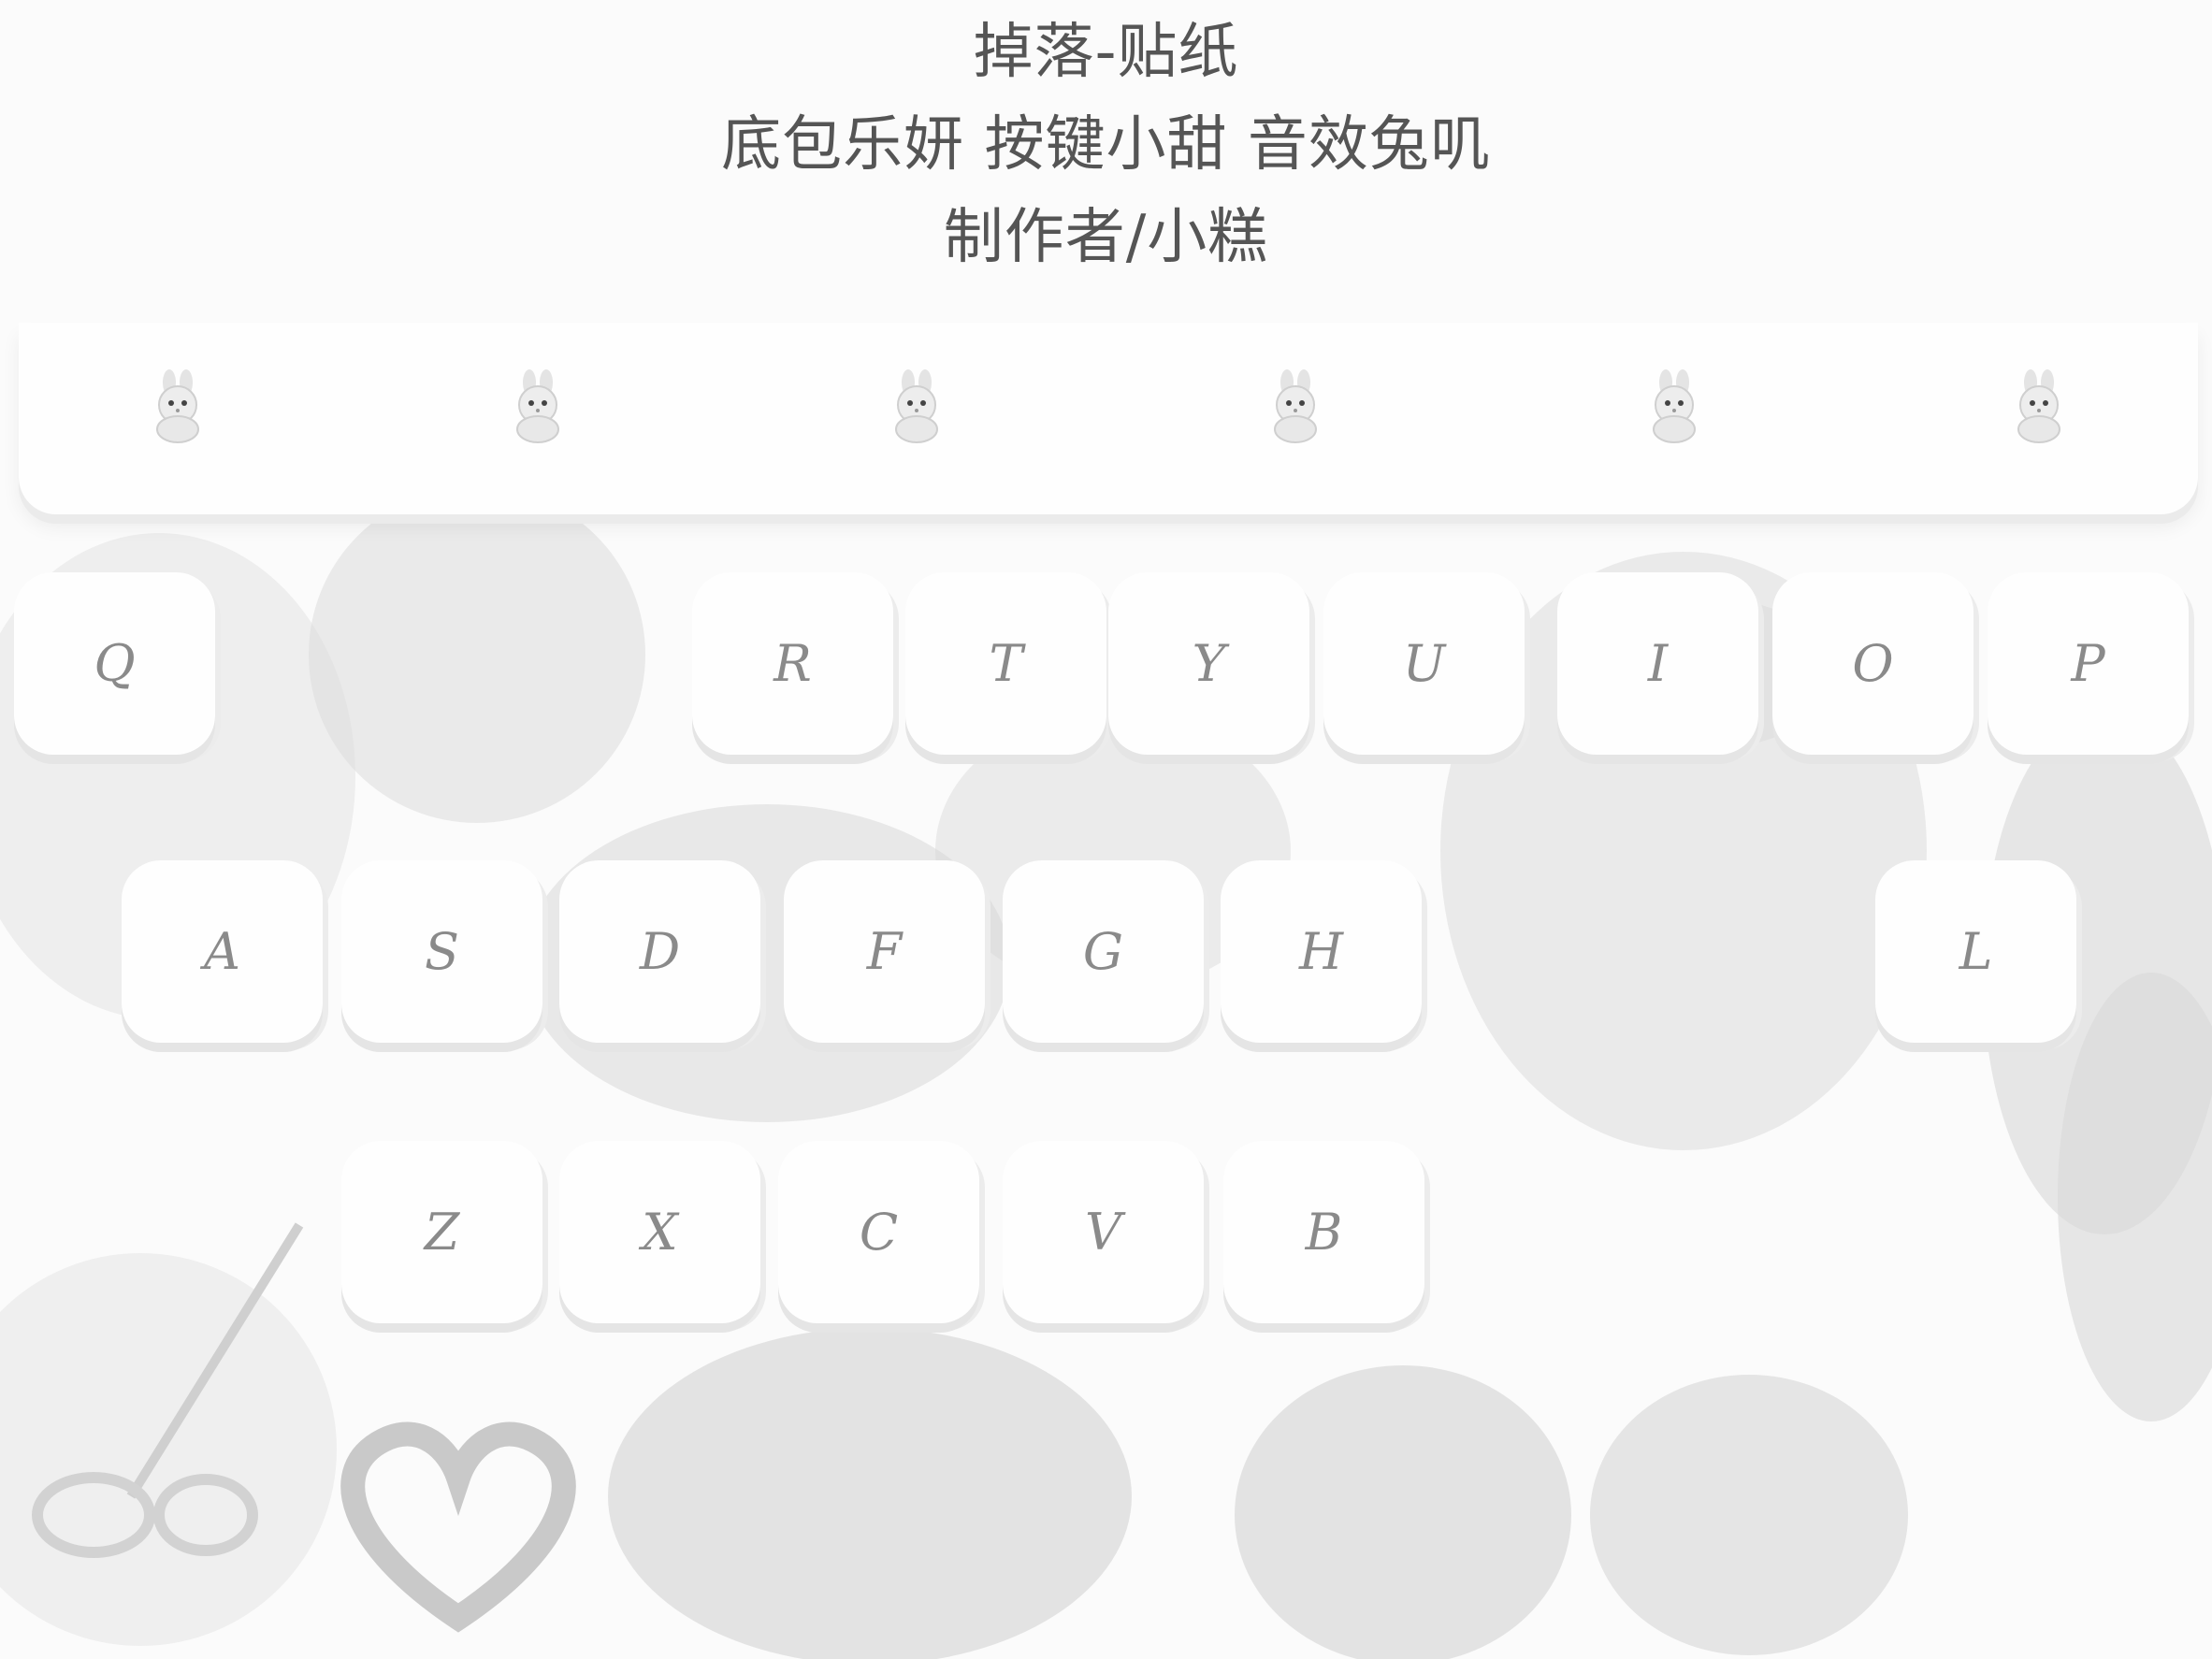 Image resolution: width=2212 pixels, height=1659 pixels. I want to click on heart-wreath-icon, so click(458, 1527).